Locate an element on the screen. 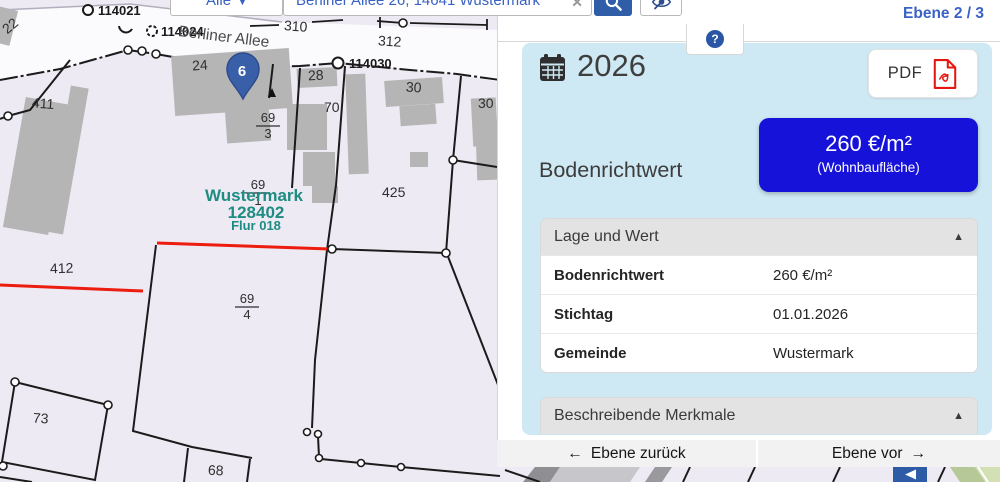 The height and width of the screenshot is (482, 1000). section-header-lage: Lage und Wert ▲ is located at coordinates (759, 237).